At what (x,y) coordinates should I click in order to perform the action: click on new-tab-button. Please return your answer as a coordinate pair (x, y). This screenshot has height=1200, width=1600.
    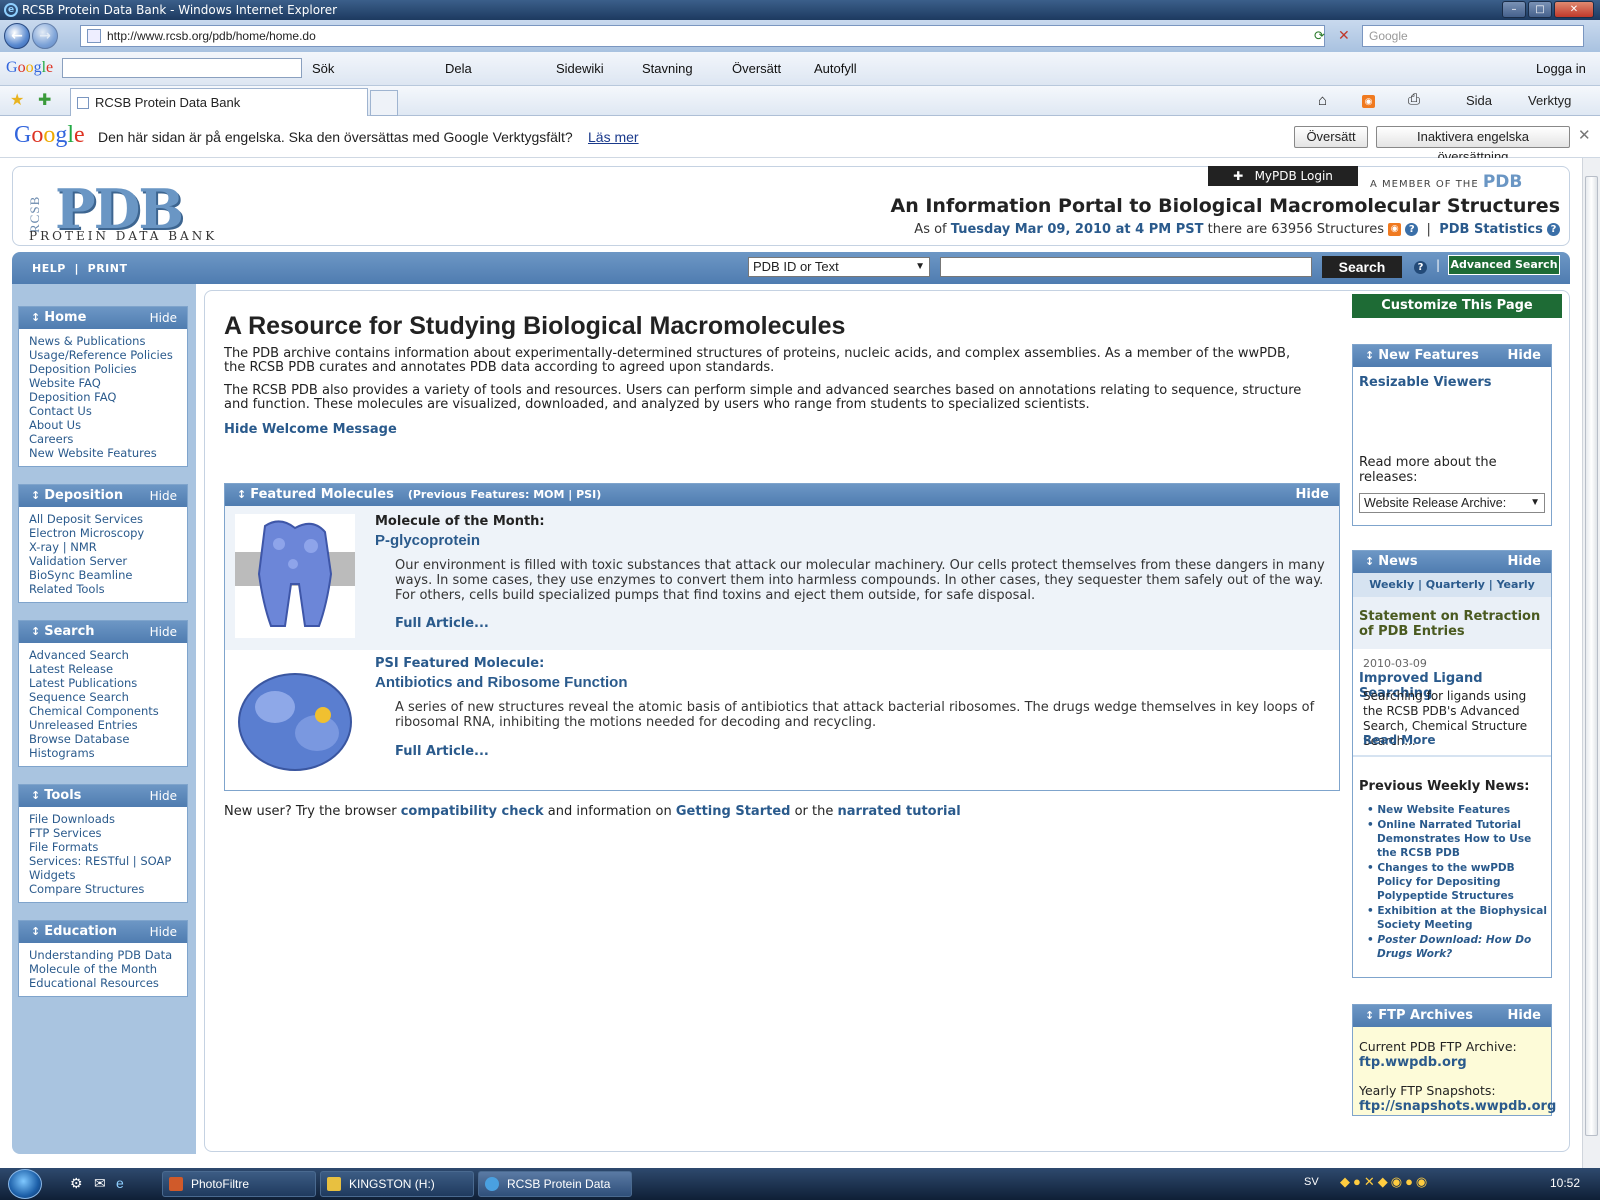
    Looking at the image, I should click on (384, 103).